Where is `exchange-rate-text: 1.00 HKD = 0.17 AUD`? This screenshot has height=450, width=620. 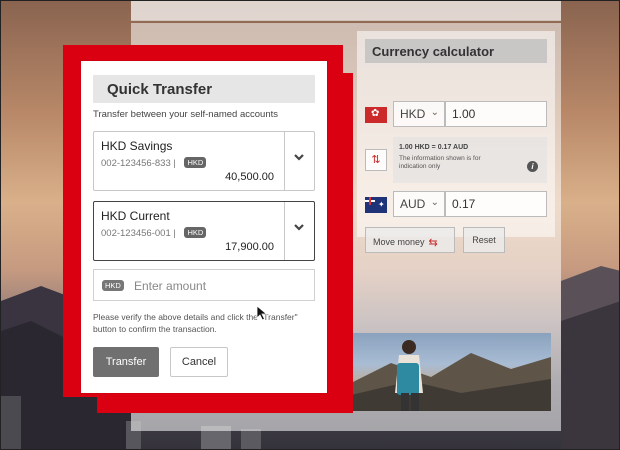
exchange-rate-text: 1.00 HKD = 0.17 AUD is located at coordinates (434, 147).